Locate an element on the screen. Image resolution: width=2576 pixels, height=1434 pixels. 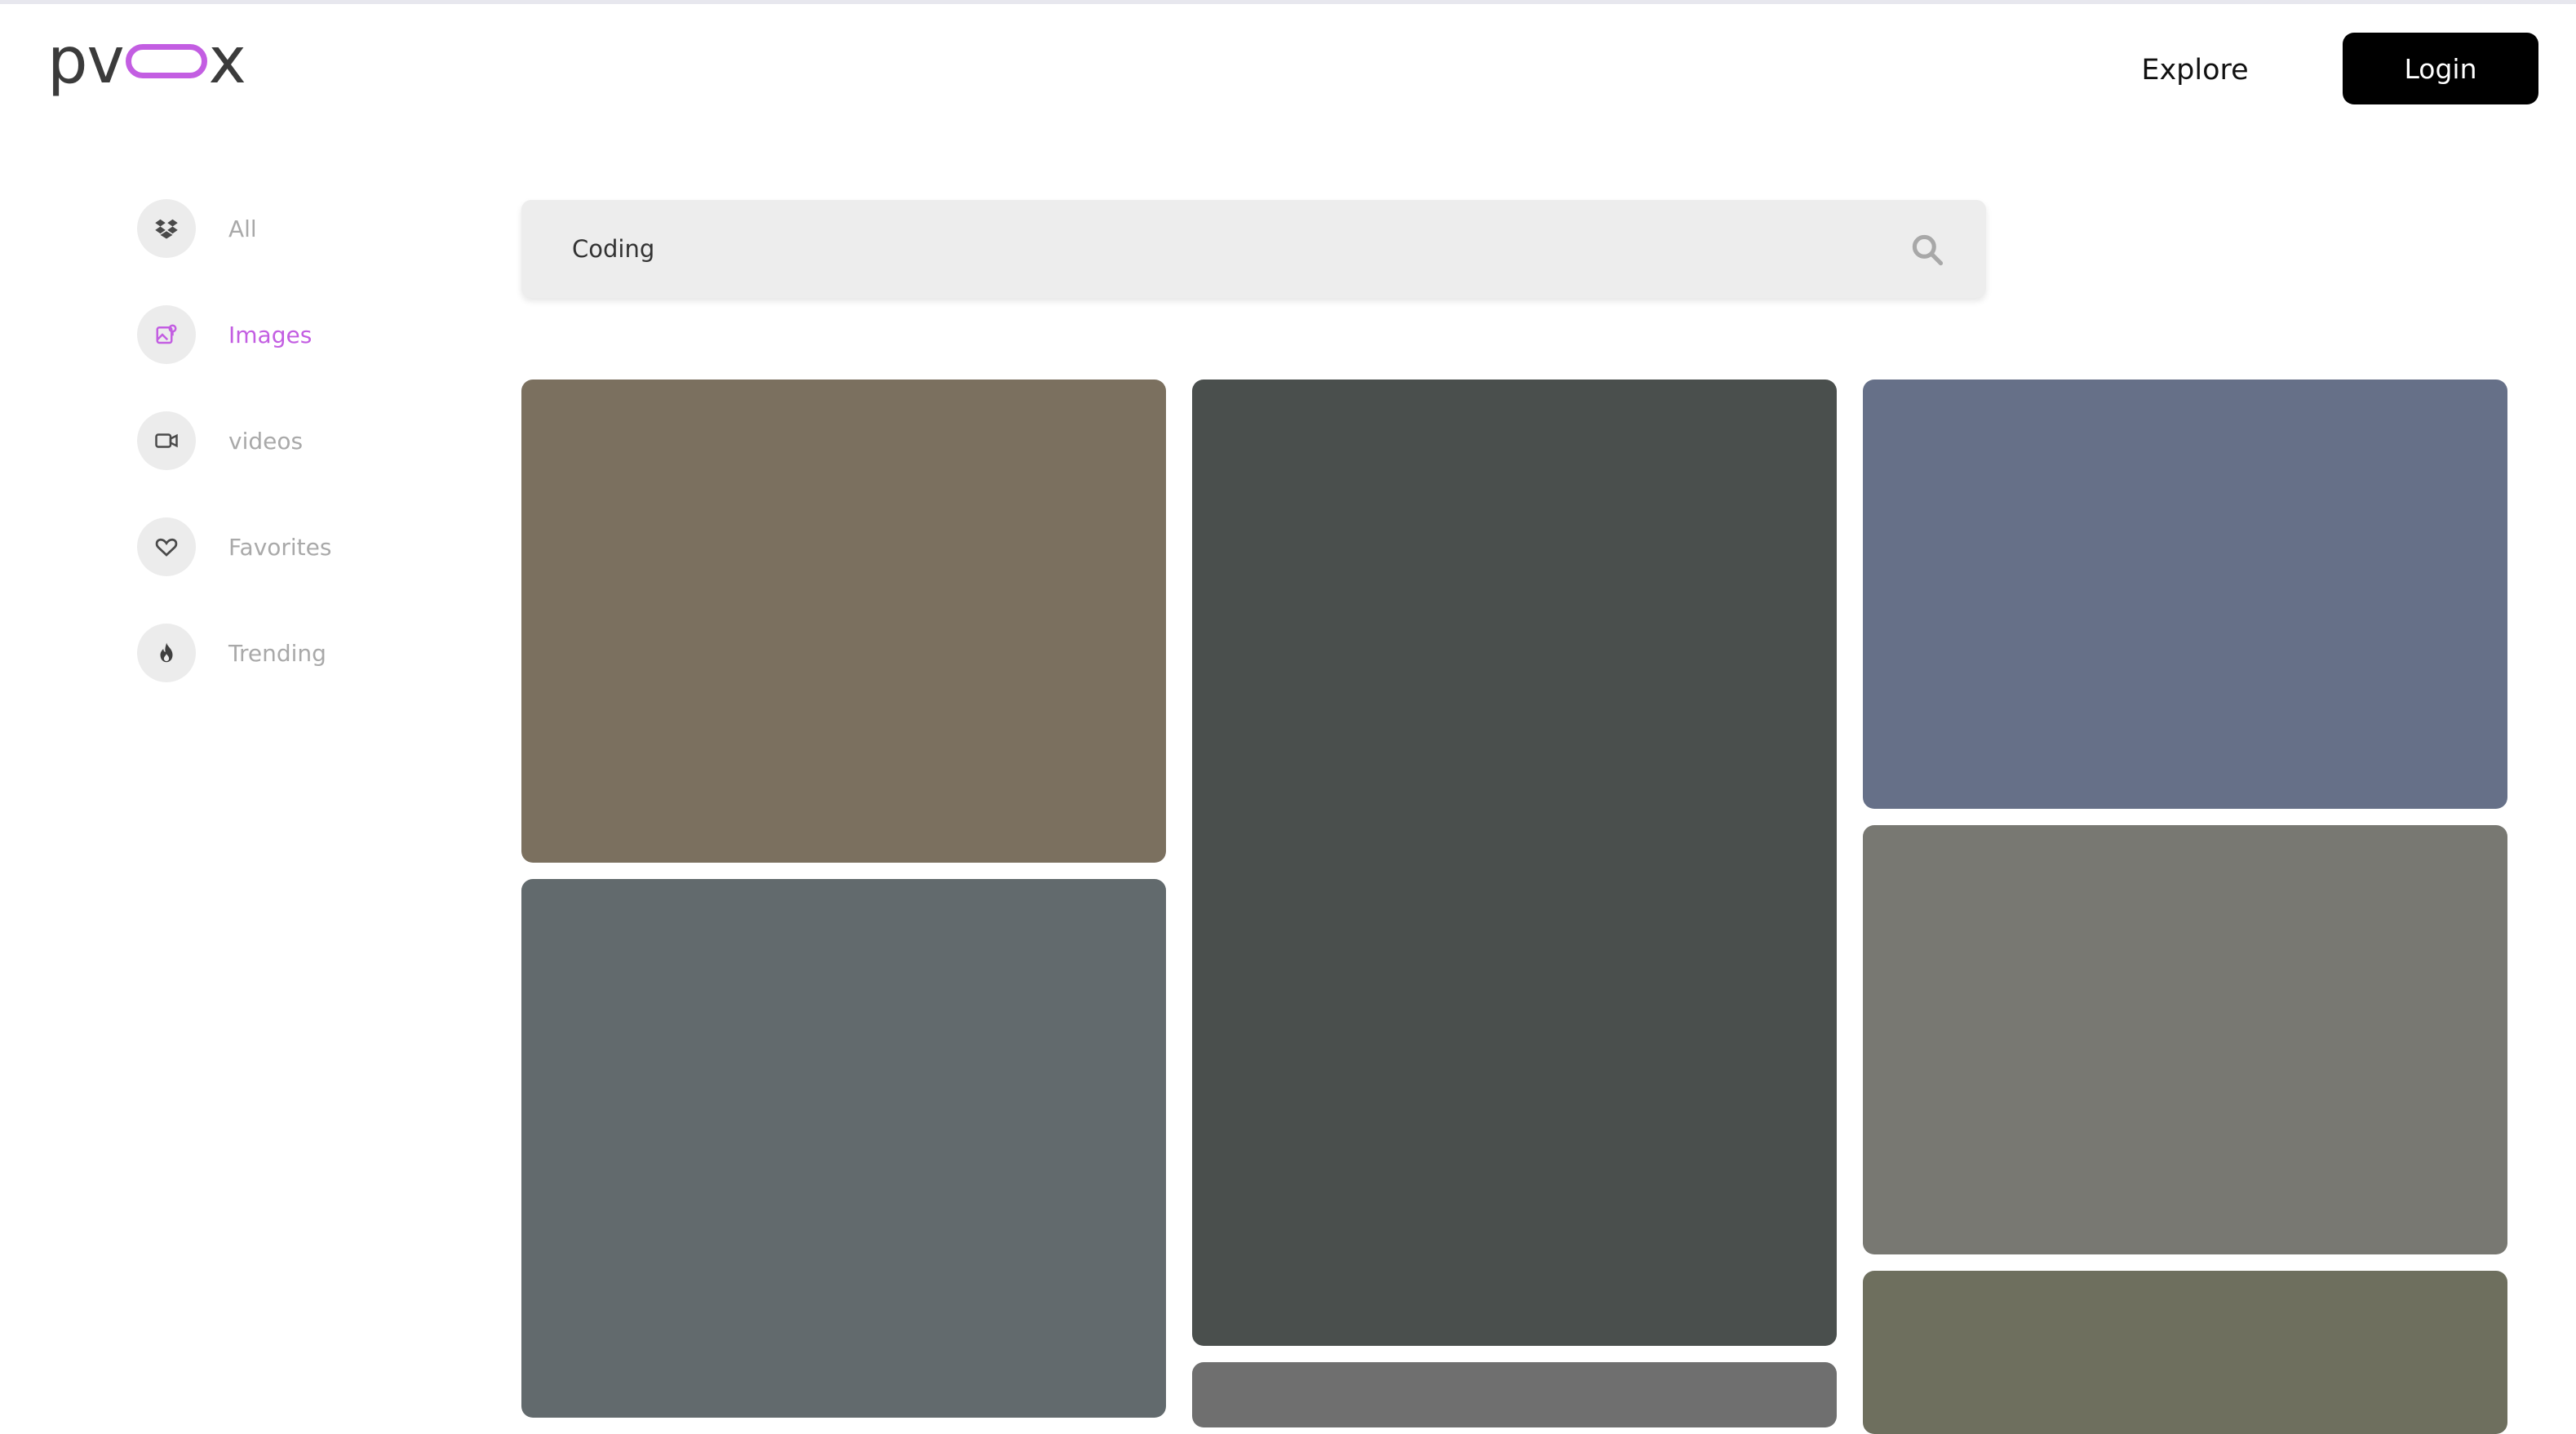
image-icon is located at coordinates (166, 334).